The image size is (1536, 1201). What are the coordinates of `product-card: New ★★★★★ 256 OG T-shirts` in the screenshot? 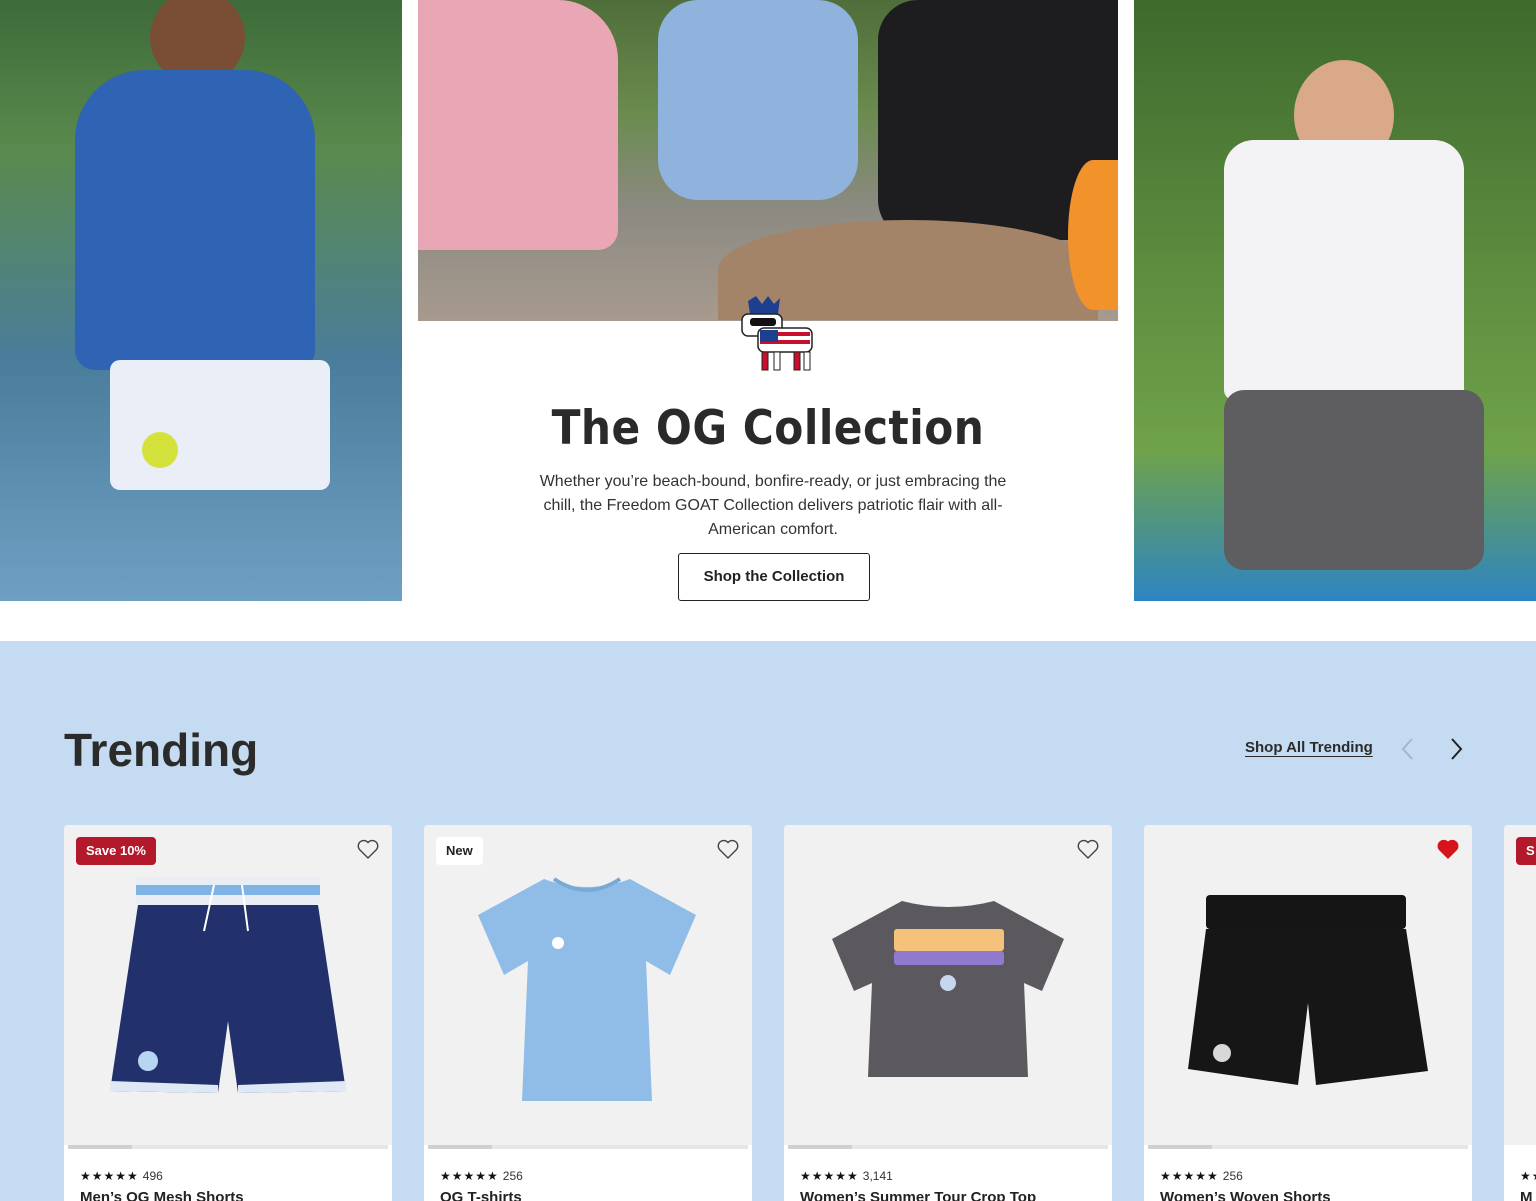 It's located at (588, 1013).